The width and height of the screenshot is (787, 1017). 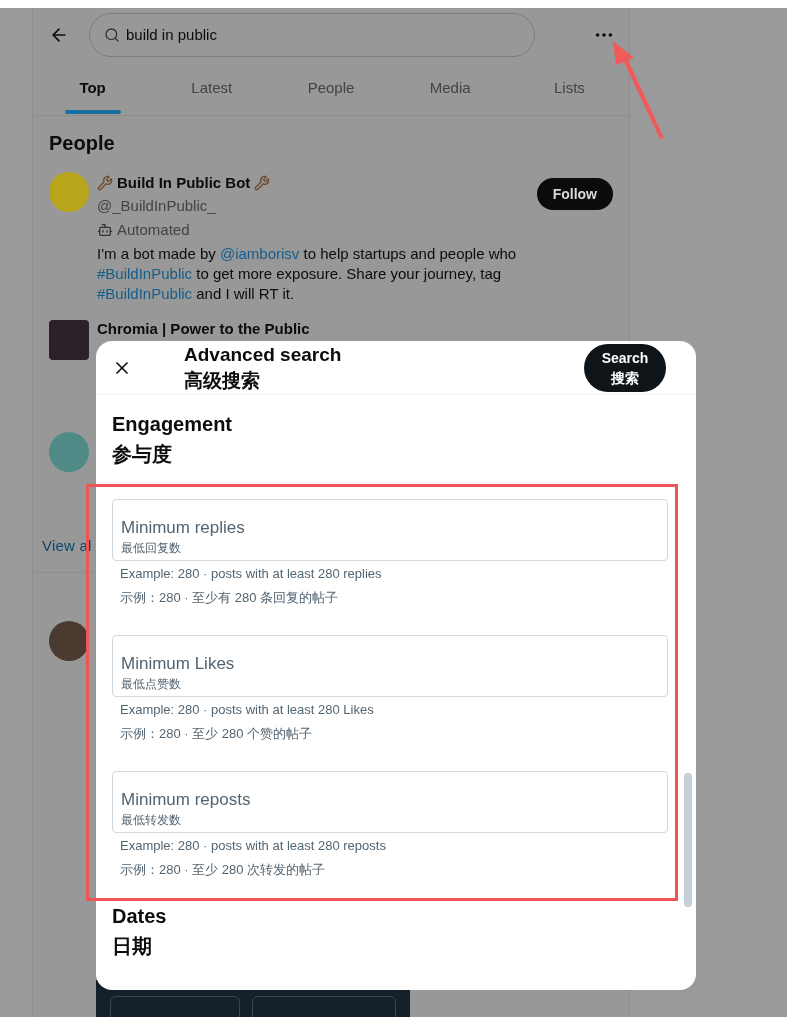 What do you see at coordinates (157, 205) in the screenshot?
I see `user-handle: @_BuildInPublic_` at bounding box center [157, 205].